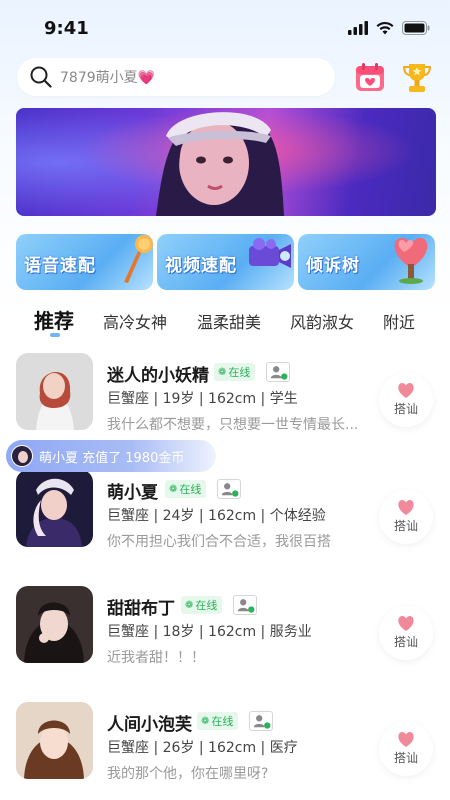 Image resolution: width=450 pixels, height=800 pixels. What do you see at coordinates (399, 321) in the screenshot?
I see `tab-nearby: 附近` at bounding box center [399, 321].